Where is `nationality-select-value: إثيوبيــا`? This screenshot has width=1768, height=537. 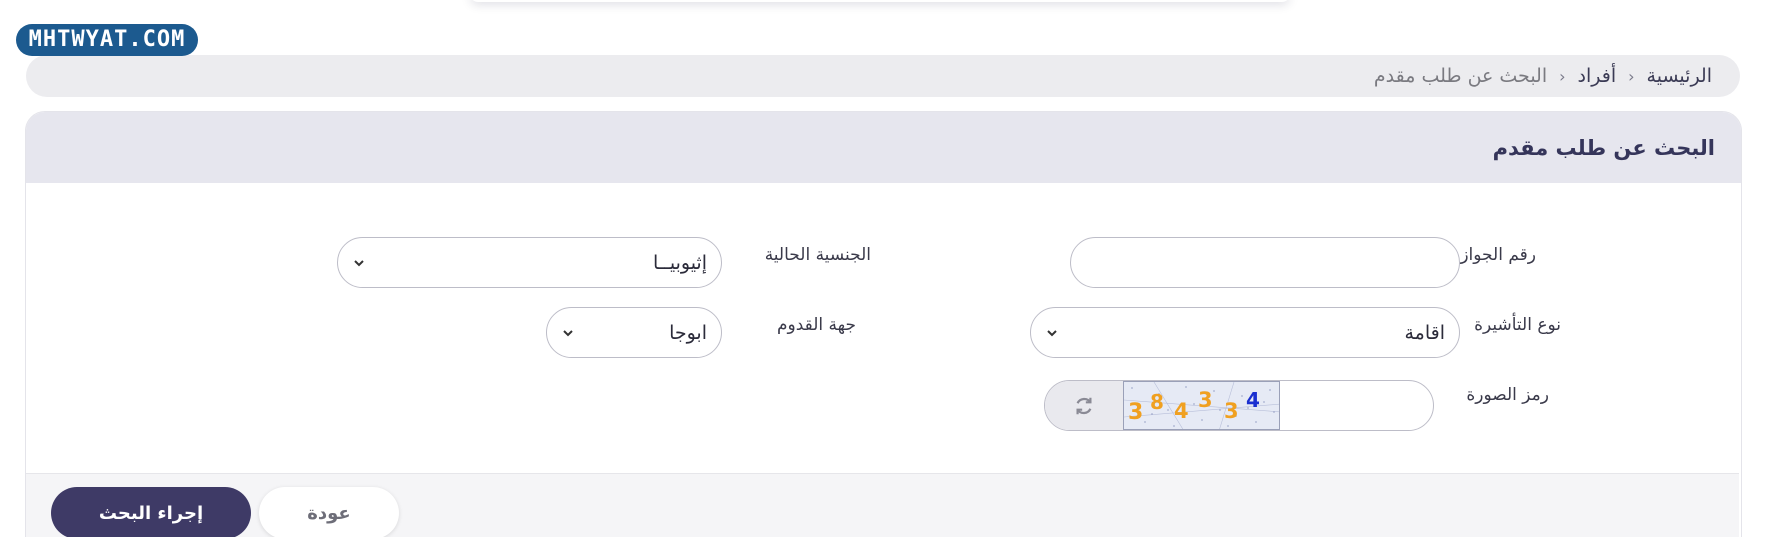
nationality-select-value: إثيوبيــا is located at coordinates (679, 262).